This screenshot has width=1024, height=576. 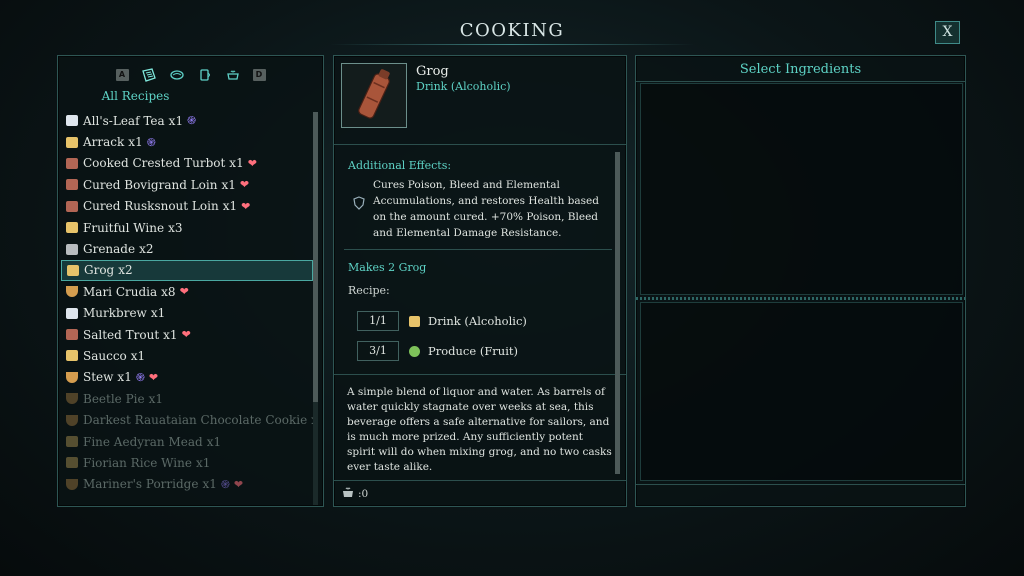 I want to click on prev-filter-key: A, so click(x=122, y=75).